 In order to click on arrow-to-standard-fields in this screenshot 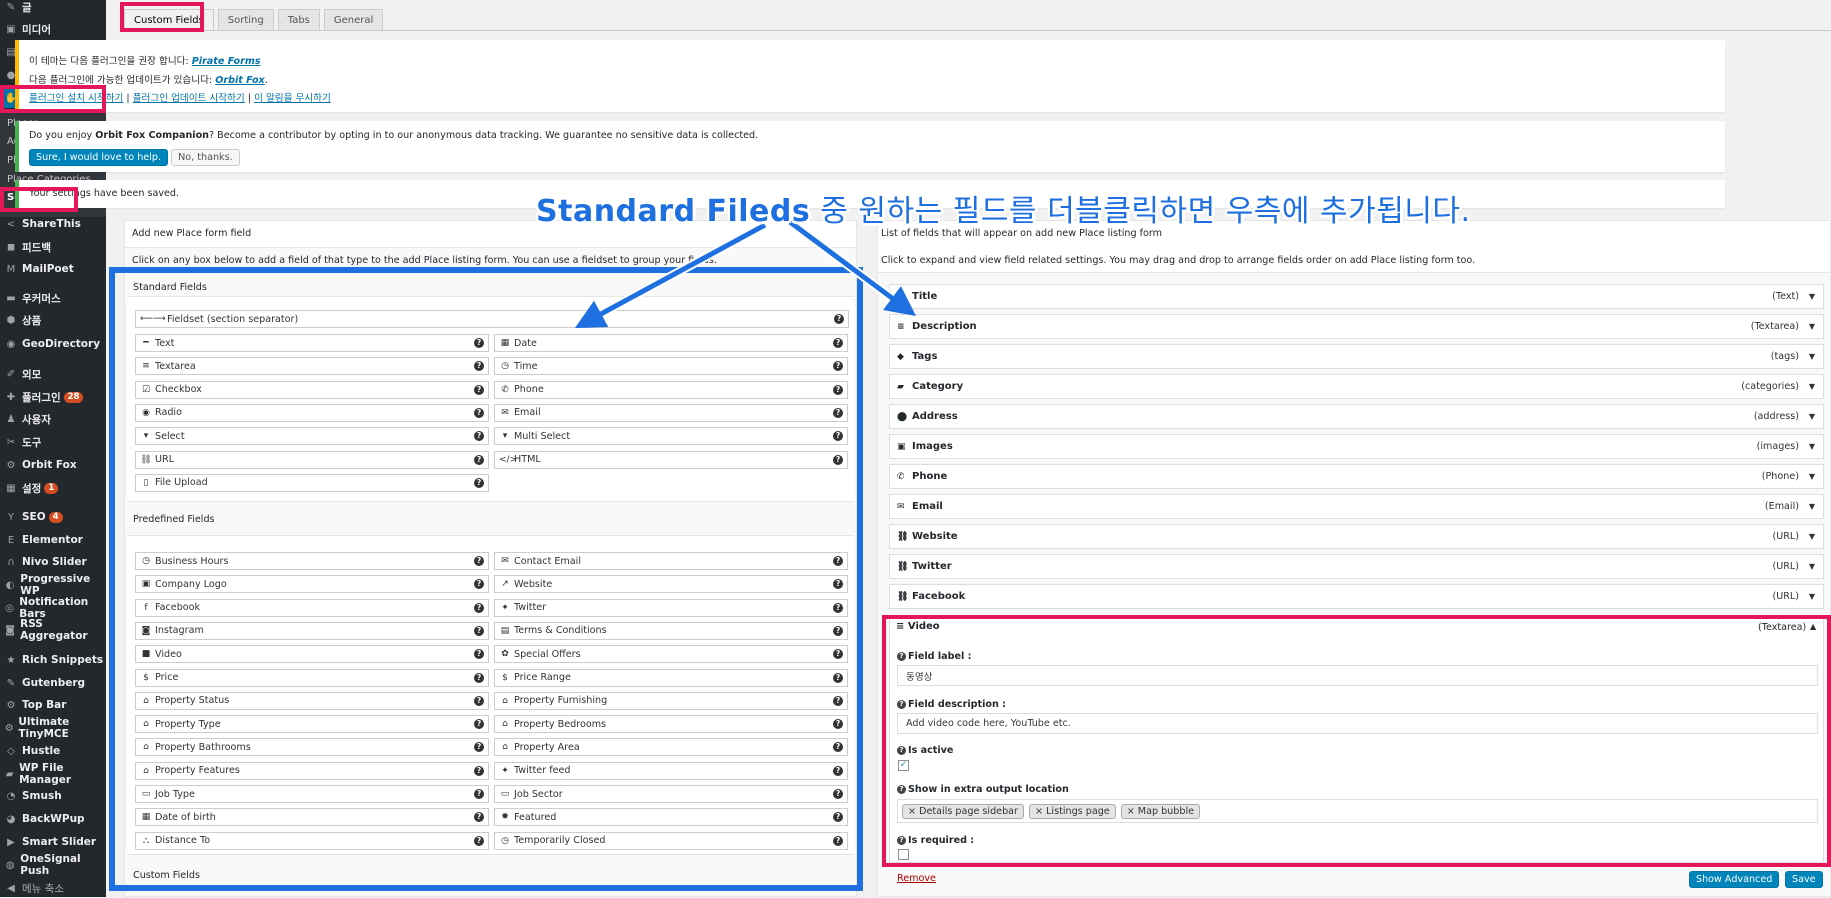, I will do `click(670, 275)`.